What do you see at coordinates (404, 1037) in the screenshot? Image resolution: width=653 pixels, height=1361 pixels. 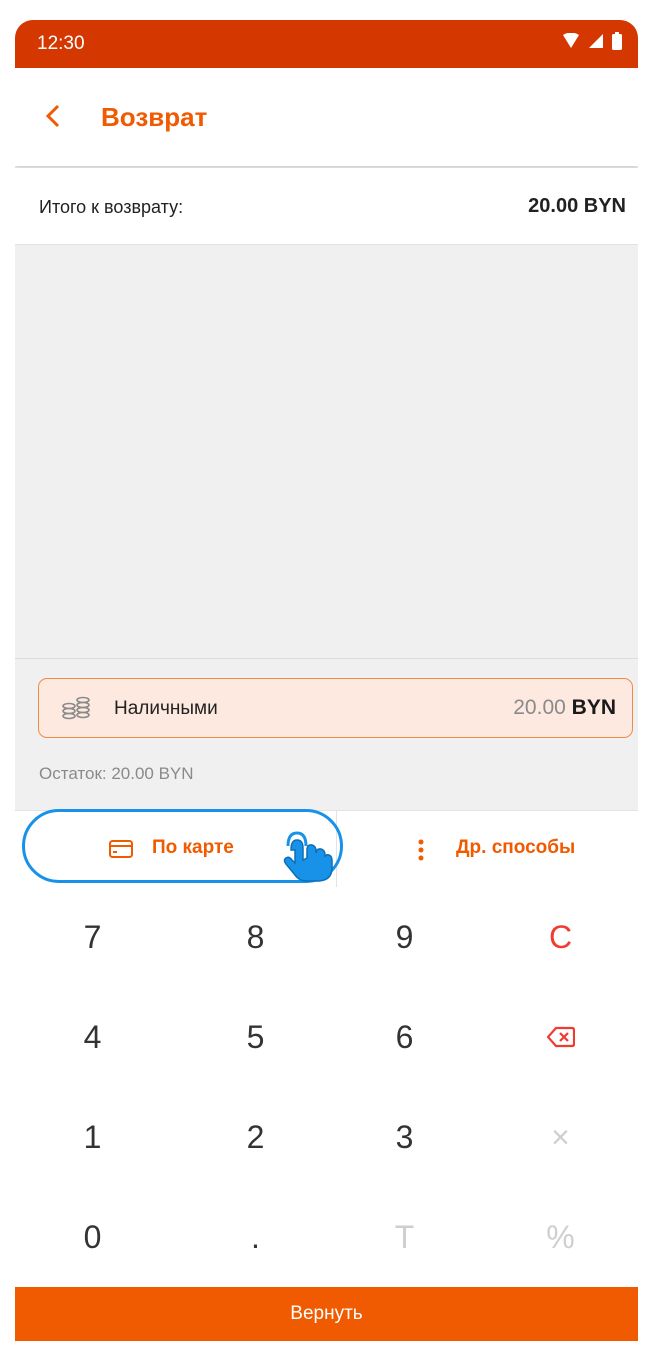 I see `key-6: 6` at bounding box center [404, 1037].